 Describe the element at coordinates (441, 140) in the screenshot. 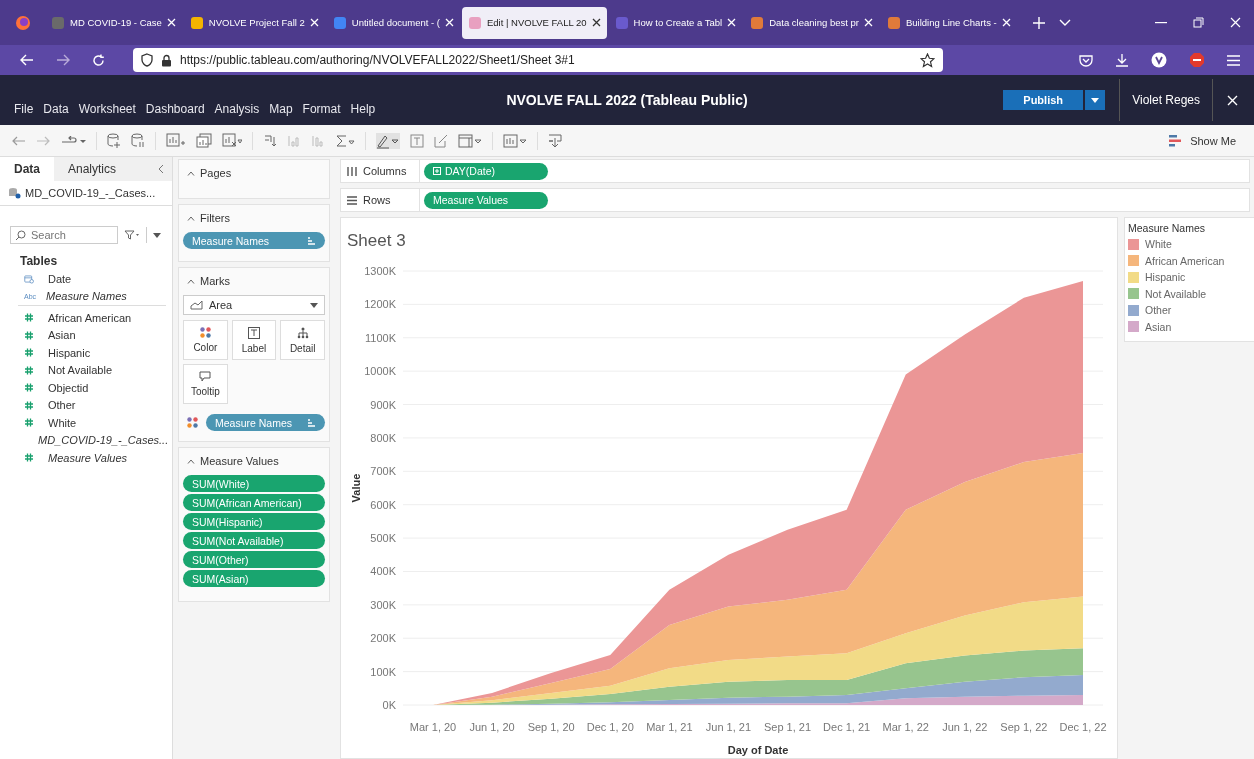

I see `annotate-icon` at that location.